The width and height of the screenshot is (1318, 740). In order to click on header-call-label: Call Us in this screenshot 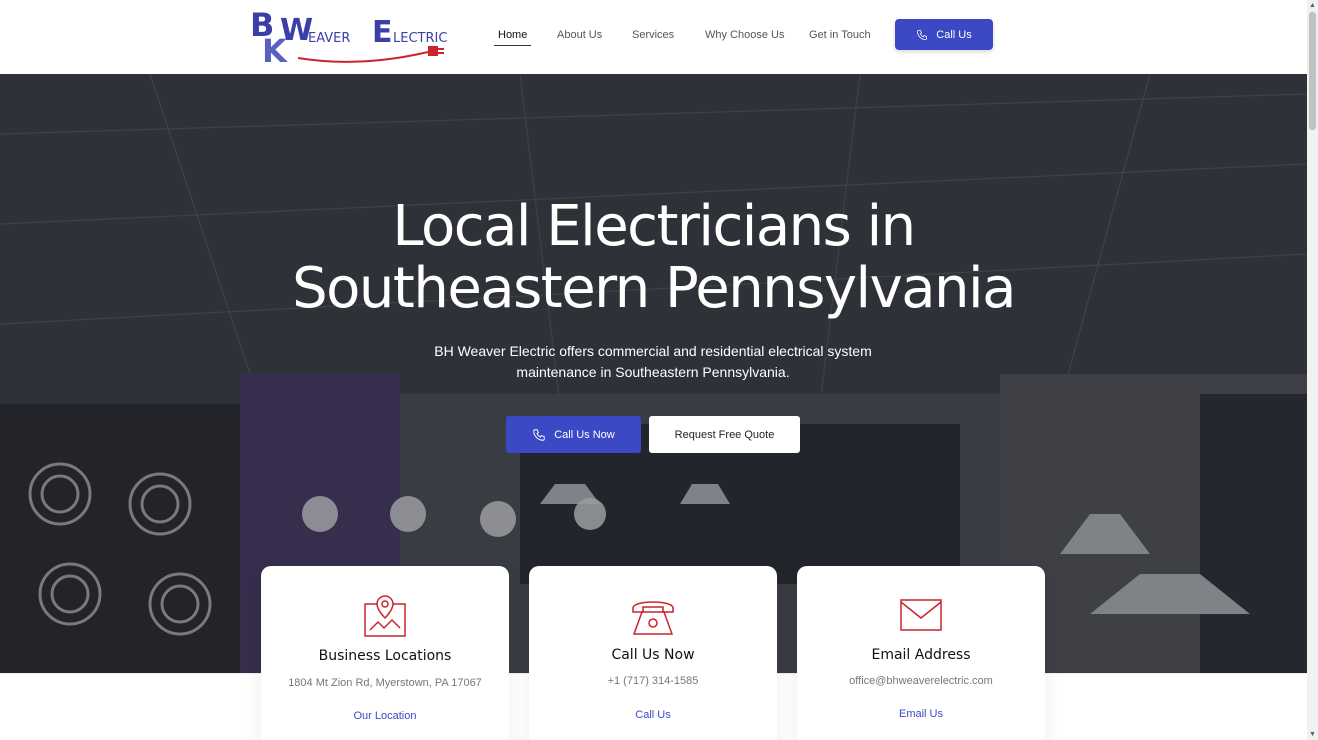, I will do `click(954, 34)`.